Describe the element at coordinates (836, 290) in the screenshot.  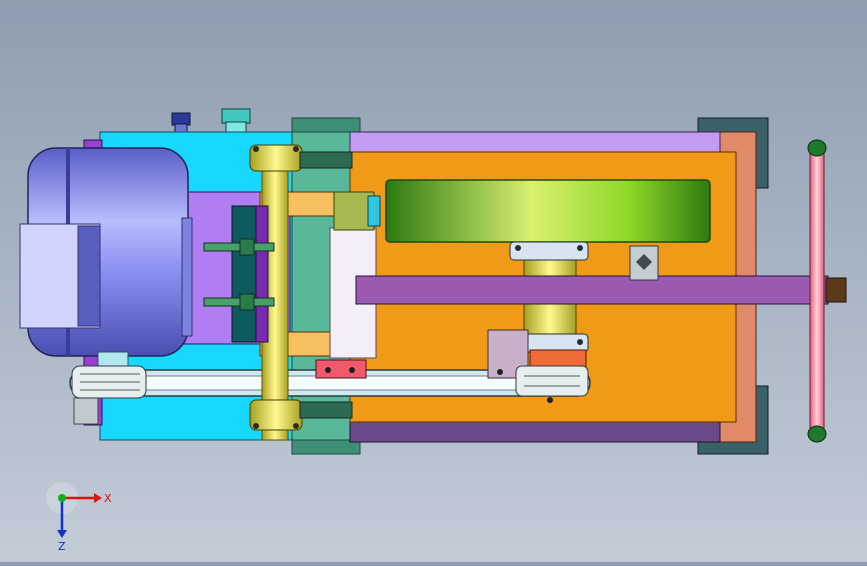
I see `shaft-end-cap` at that location.